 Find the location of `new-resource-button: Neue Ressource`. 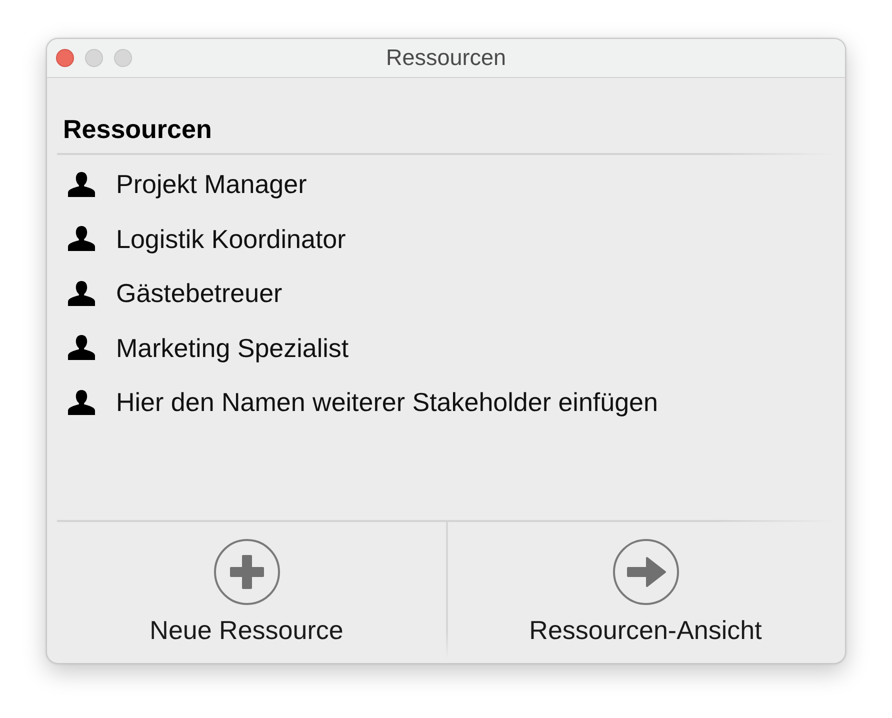

new-resource-button: Neue Ressource is located at coordinates (246, 592).